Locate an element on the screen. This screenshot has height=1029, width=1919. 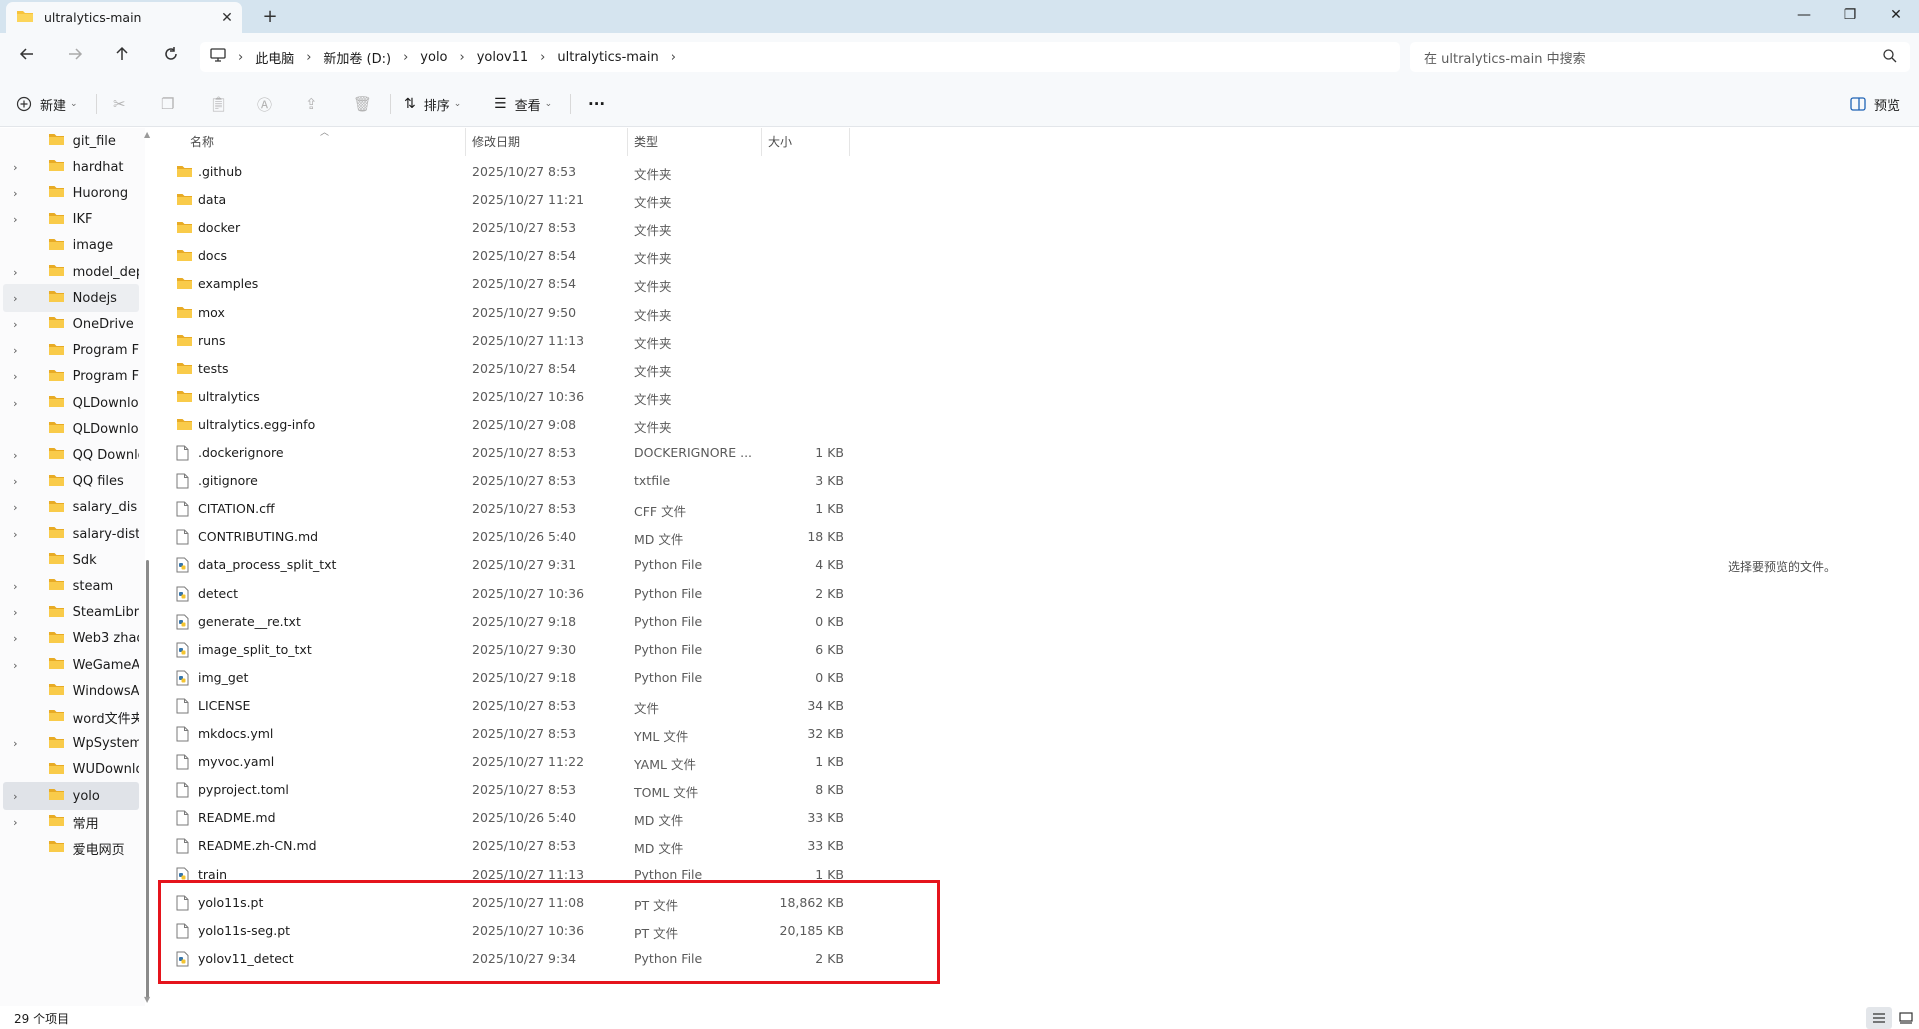
breadcrumb-ultralytics-main: ultralytics-main is located at coordinates (607, 57).